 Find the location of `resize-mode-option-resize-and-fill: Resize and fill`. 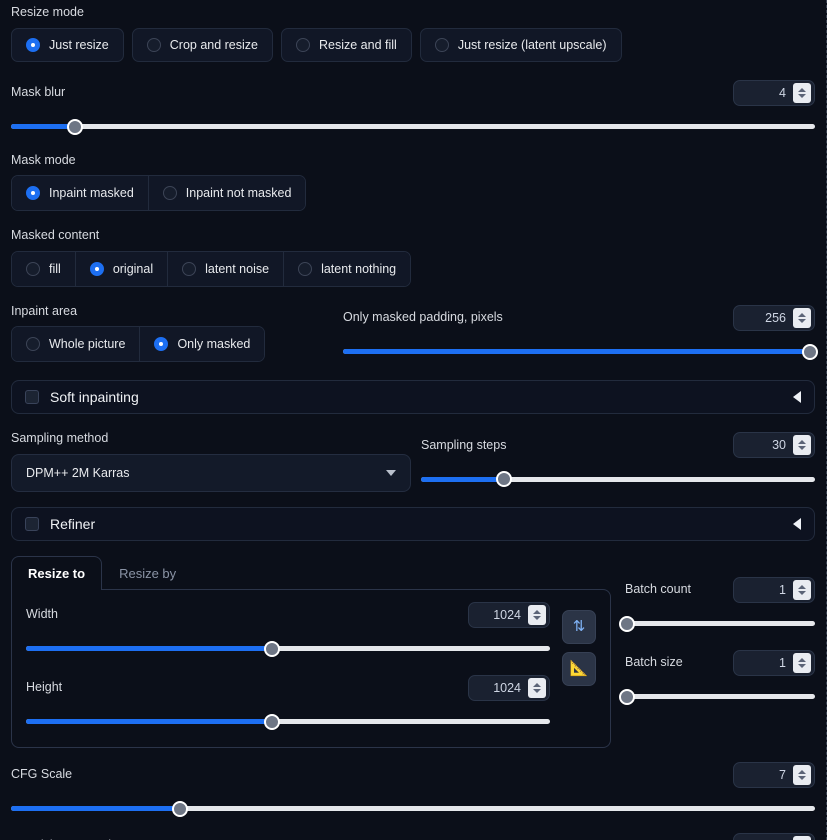

resize-mode-option-resize-and-fill: Resize and fill is located at coordinates (346, 44).